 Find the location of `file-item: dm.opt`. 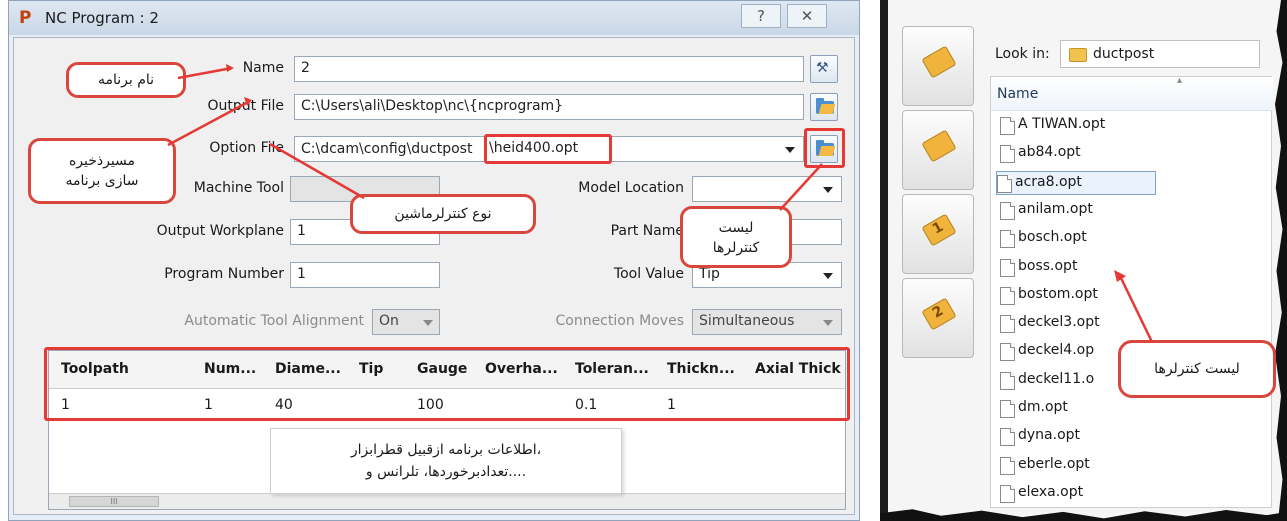

file-item: dm.opt is located at coordinates (1075, 409).